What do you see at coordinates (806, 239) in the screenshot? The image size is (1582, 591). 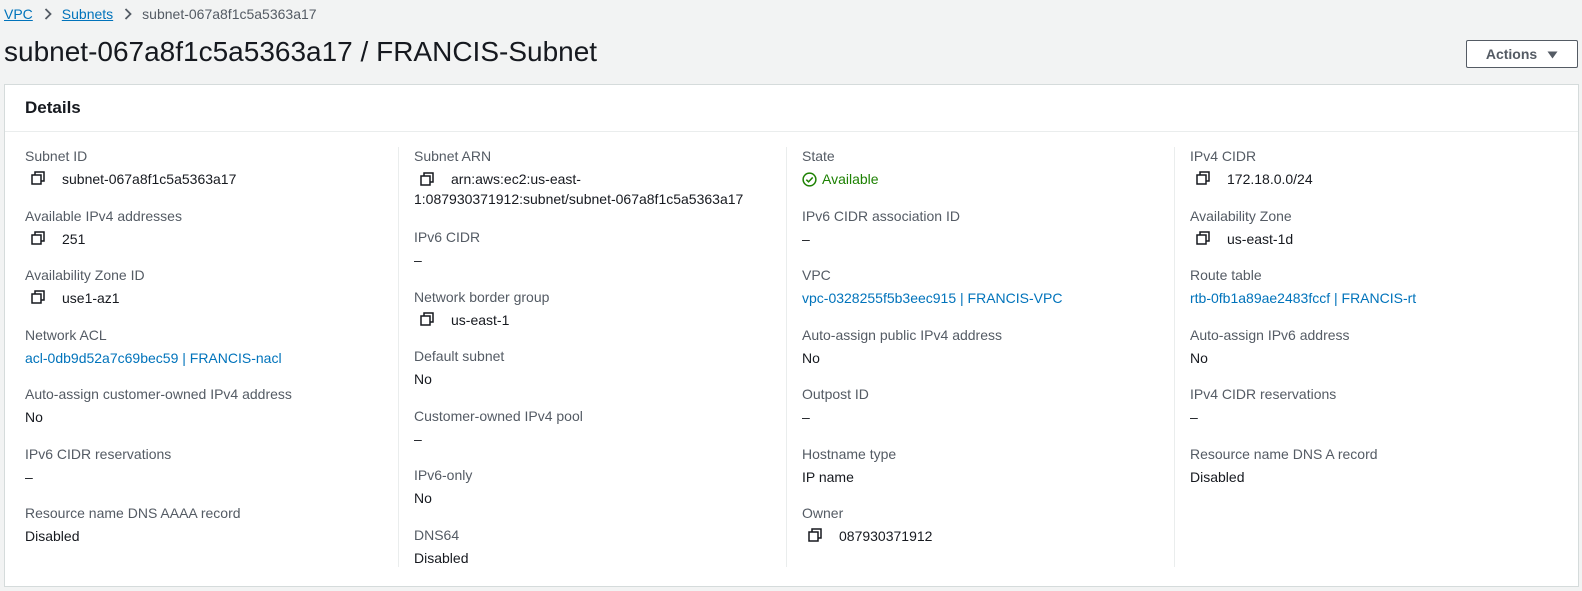 I see `ipv6-assoc-value: –` at bounding box center [806, 239].